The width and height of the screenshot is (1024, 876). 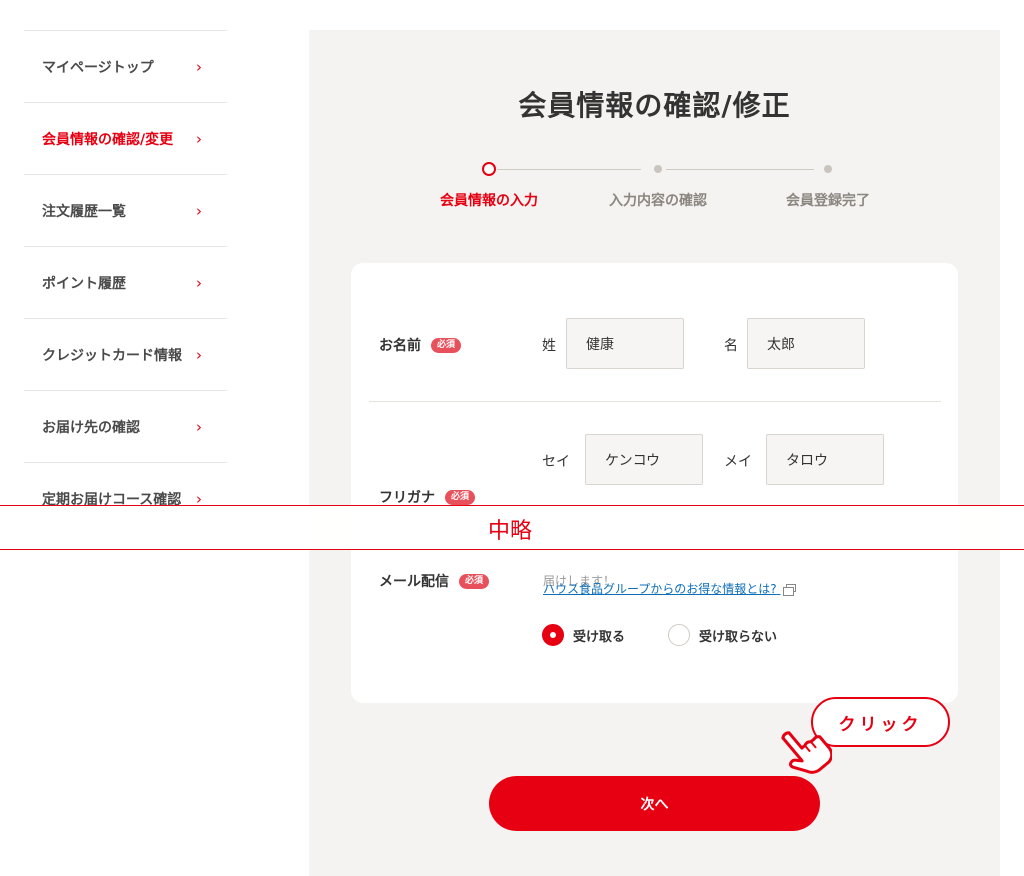 What do you see at coordinates (599, 637) in the screenshot?
I see `mail-opt-in-label: 受け取る` at bounding box center [599, 637].